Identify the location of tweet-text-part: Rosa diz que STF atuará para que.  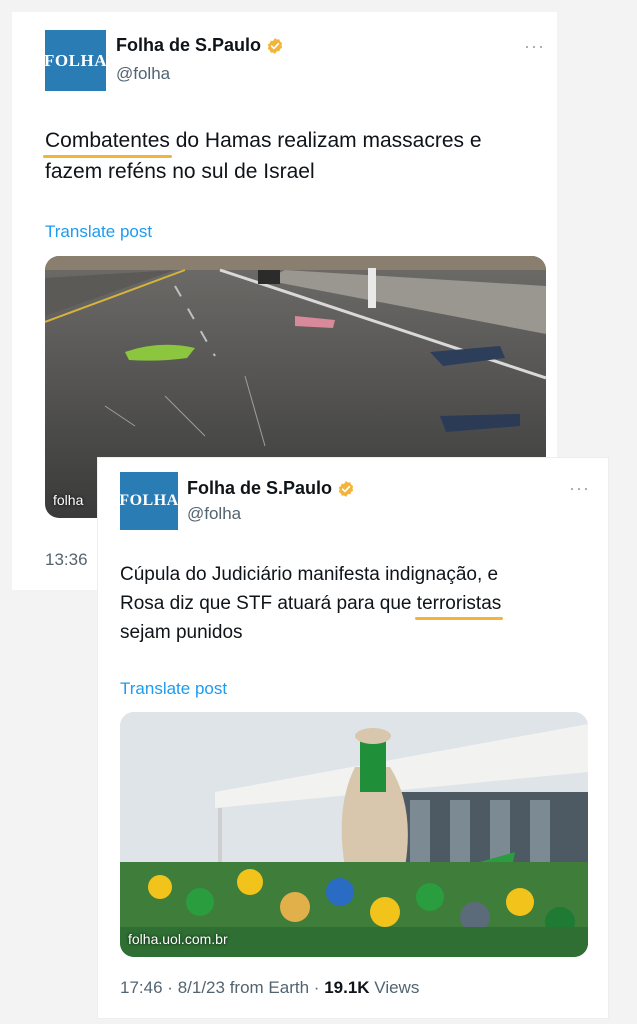
(268, 603).